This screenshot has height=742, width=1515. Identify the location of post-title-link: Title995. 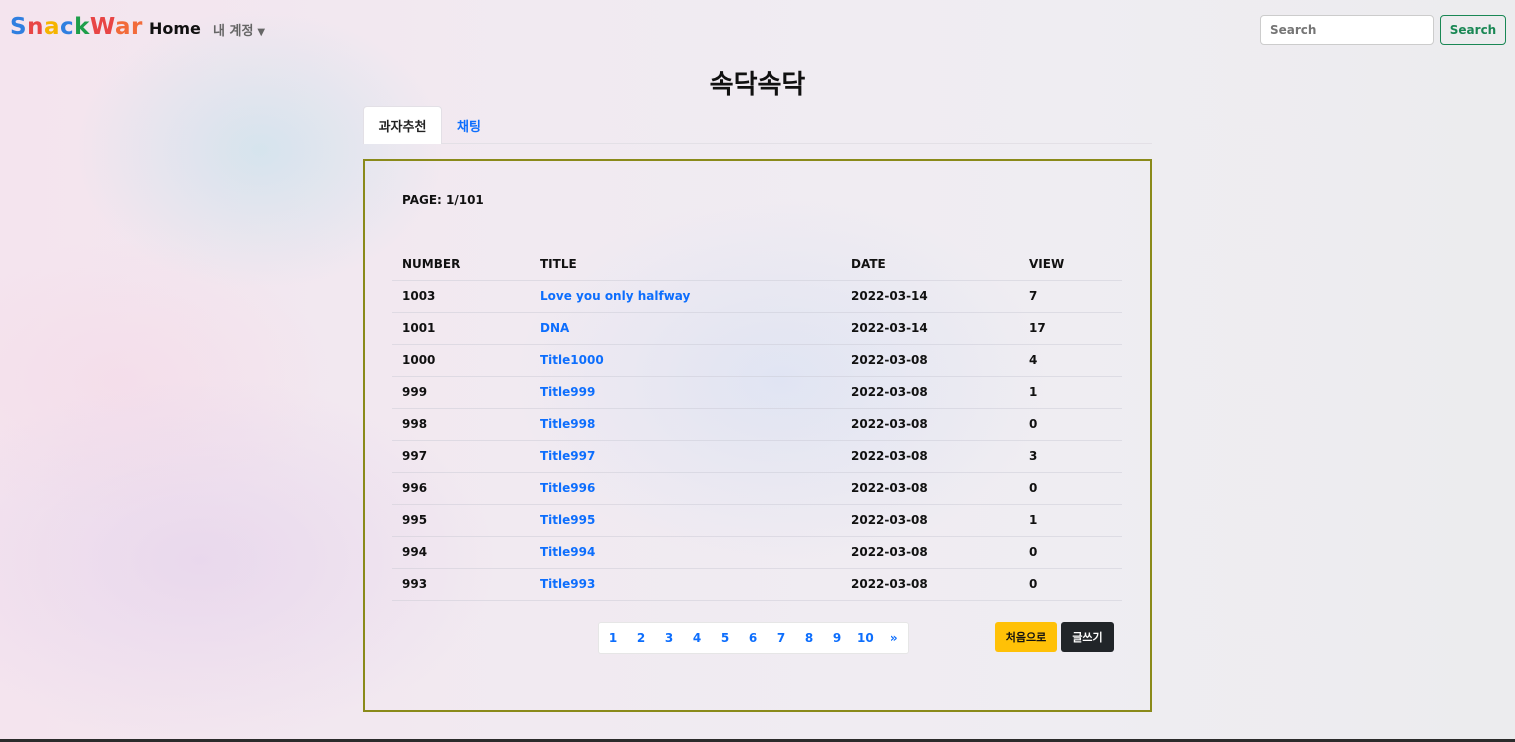
(685, 520).